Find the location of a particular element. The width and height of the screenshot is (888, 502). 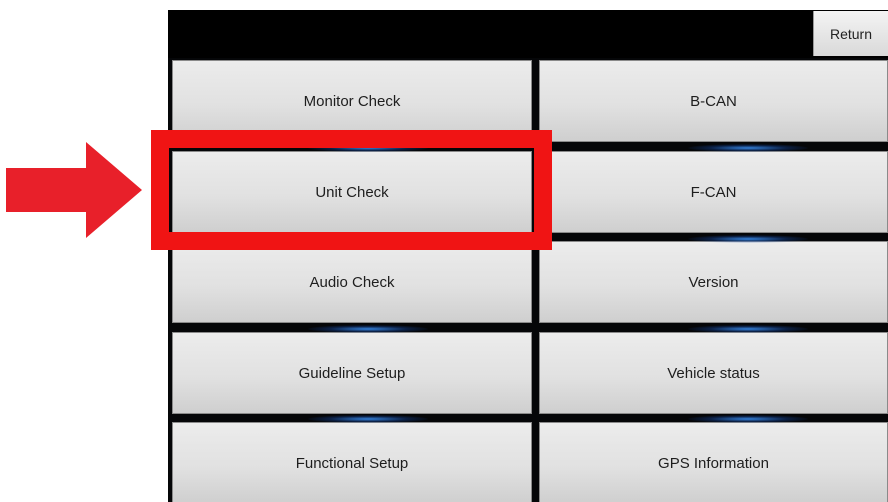

functional-setup-button: Functional Setup is located at coordinates (352, 462).